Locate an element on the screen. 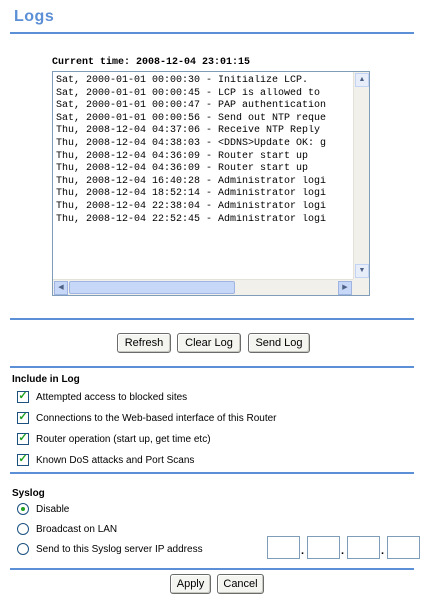  divider-mid2 is located at coordinates (212, 367).